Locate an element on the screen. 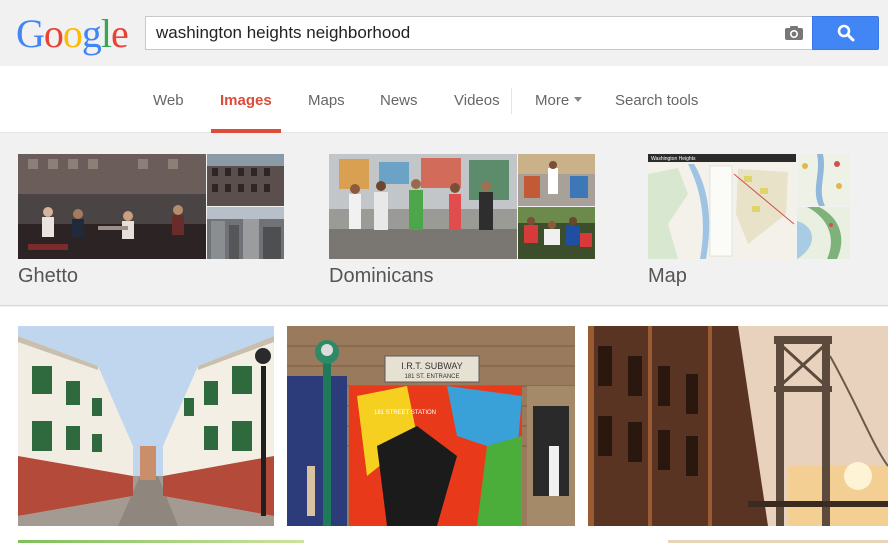  rooftop-photo is located at coordinates (112, 206).